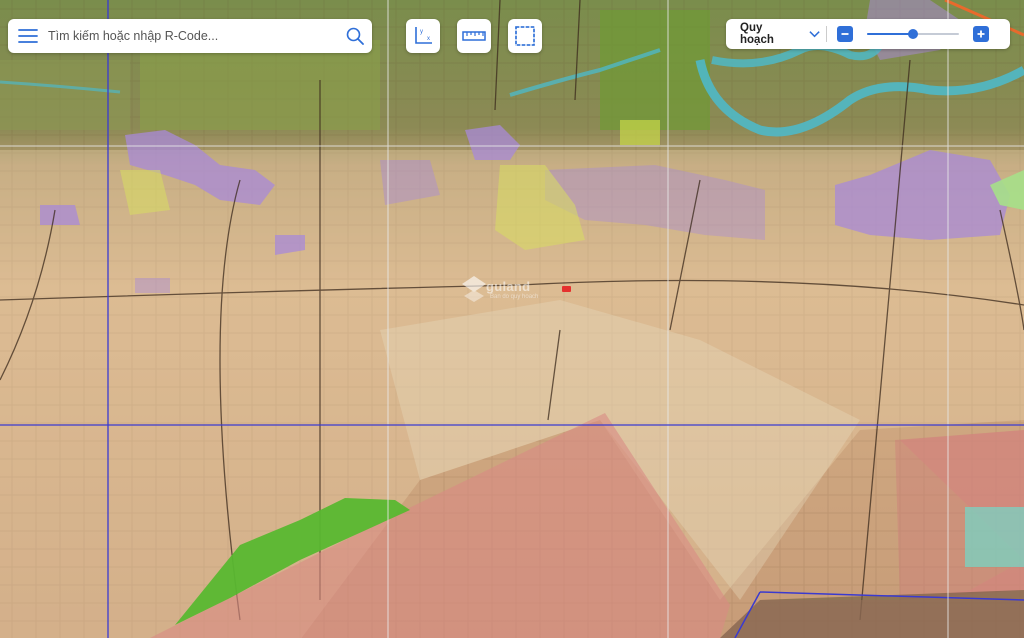 The image size is (1024, 638). I want to click on svg-text: x, so click(428, 39).